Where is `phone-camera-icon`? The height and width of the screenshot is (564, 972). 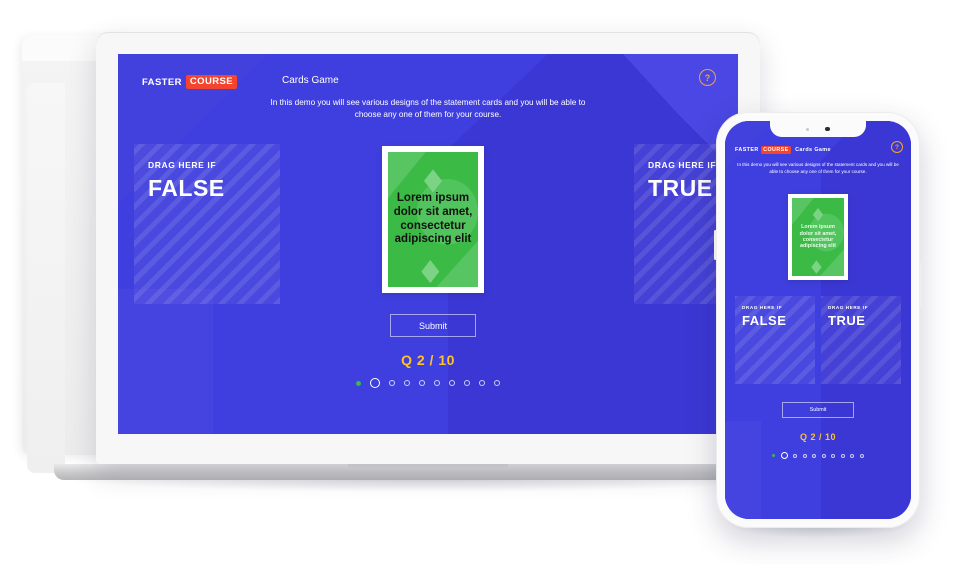
phone-camera-icon is located at coordinates (827, 129).